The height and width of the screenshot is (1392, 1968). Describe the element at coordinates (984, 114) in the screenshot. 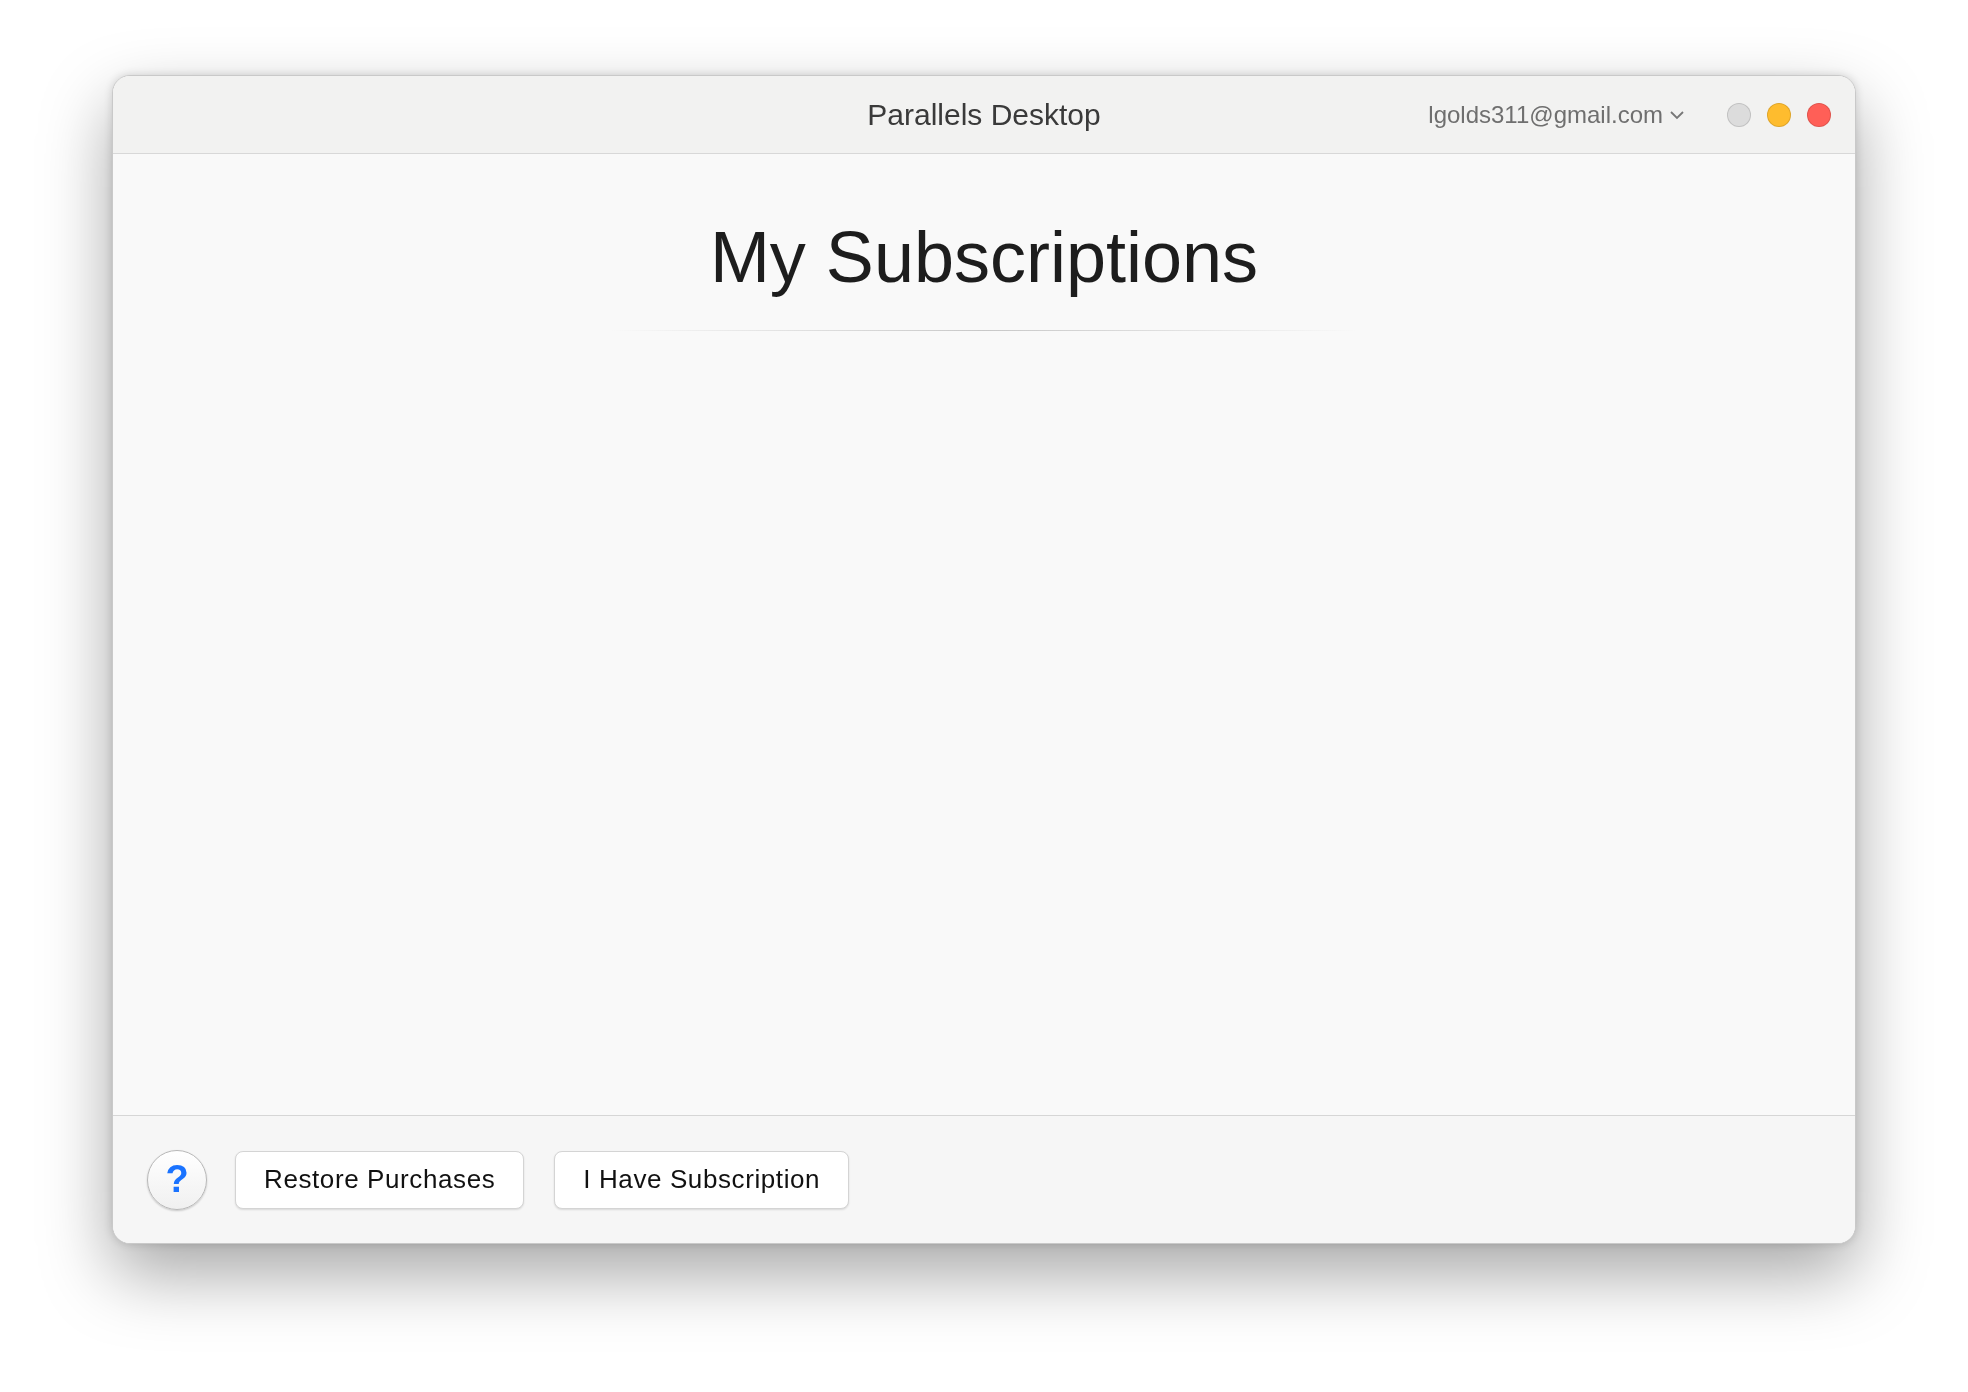

I see `window-title: Parallels Desktop` at that location.